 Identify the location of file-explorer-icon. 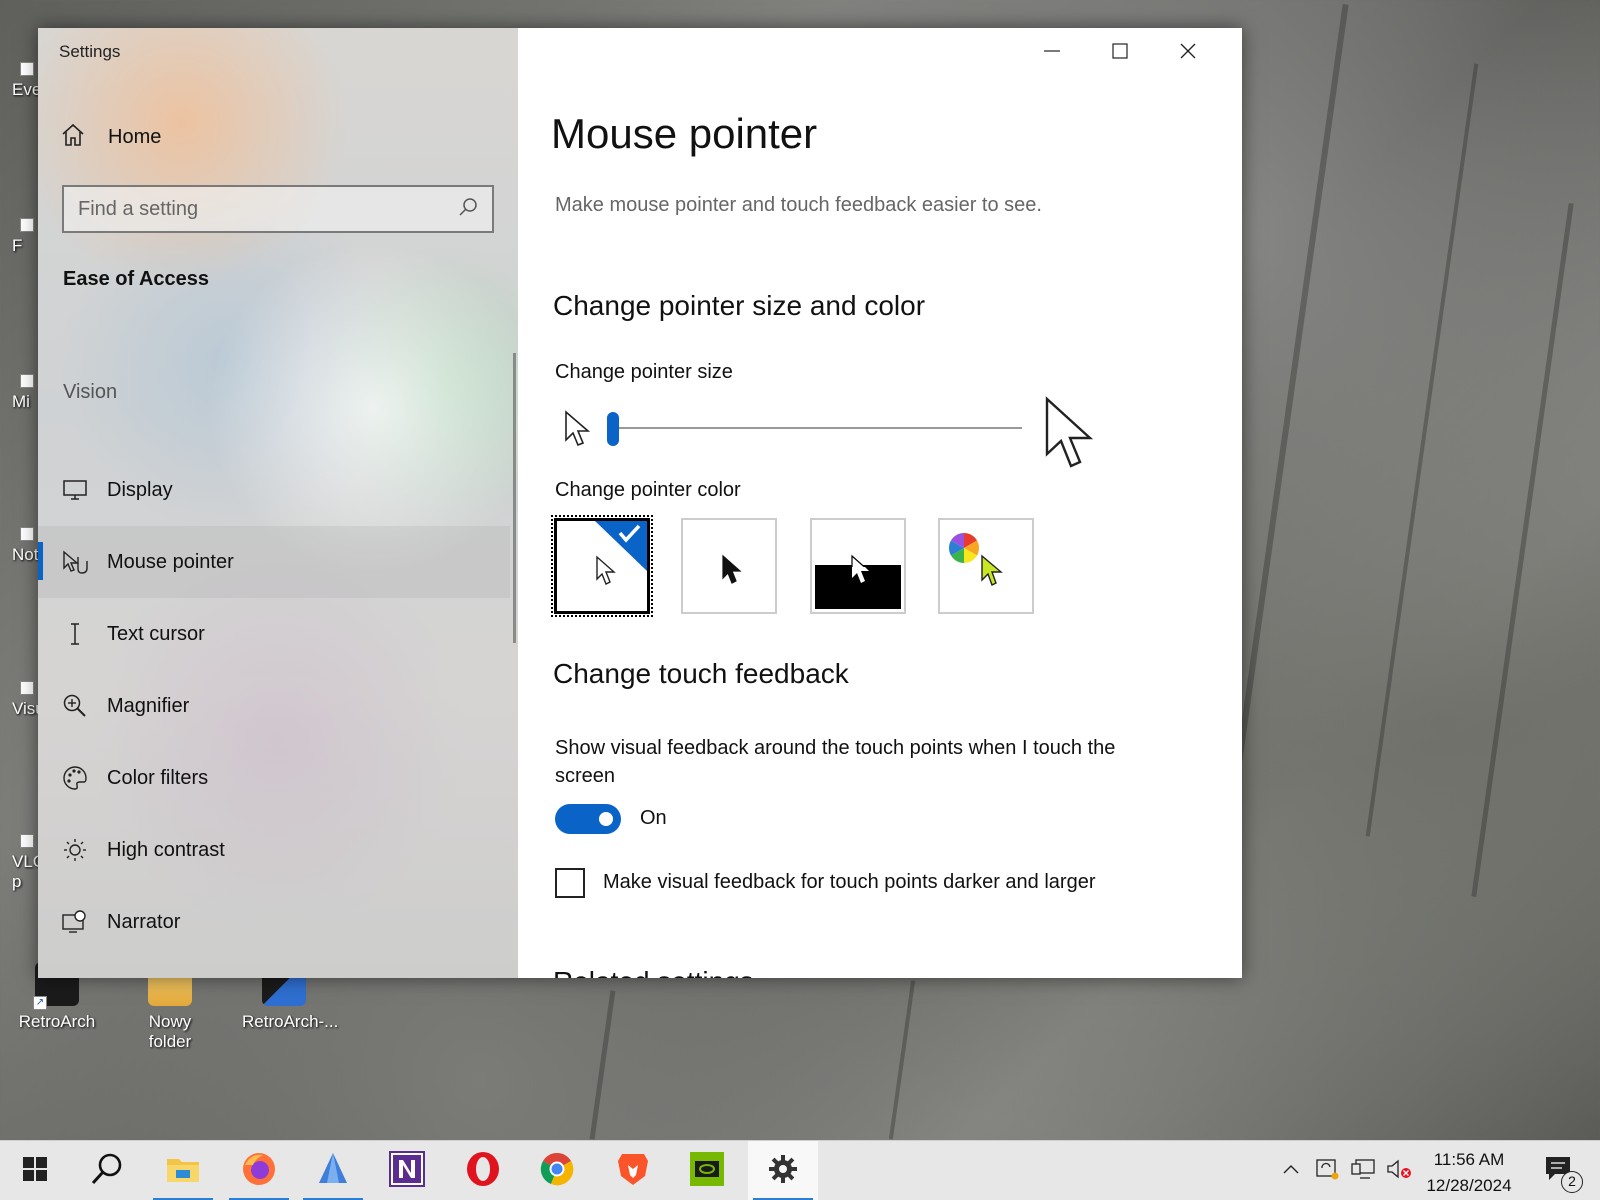
(183, 1171).